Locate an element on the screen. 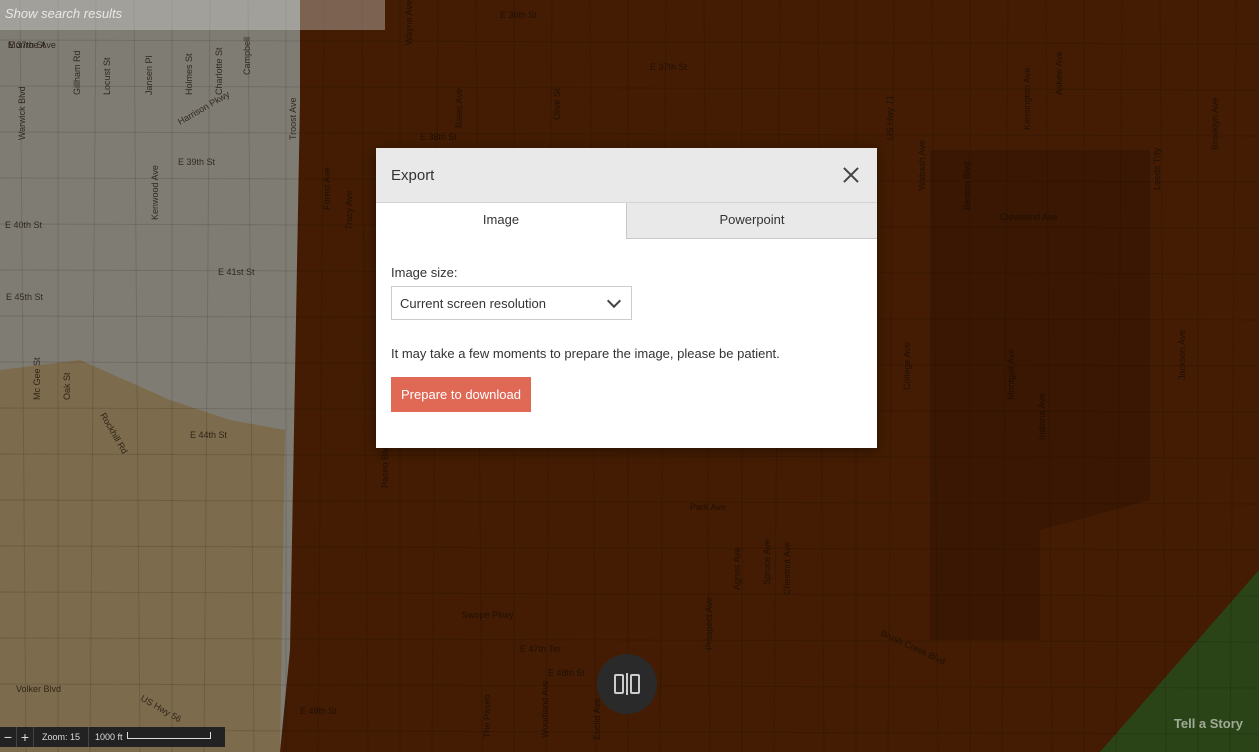 This screenshot has width=1259, height=752. export-dialog-title: Export is located at coordinates (413, 175).